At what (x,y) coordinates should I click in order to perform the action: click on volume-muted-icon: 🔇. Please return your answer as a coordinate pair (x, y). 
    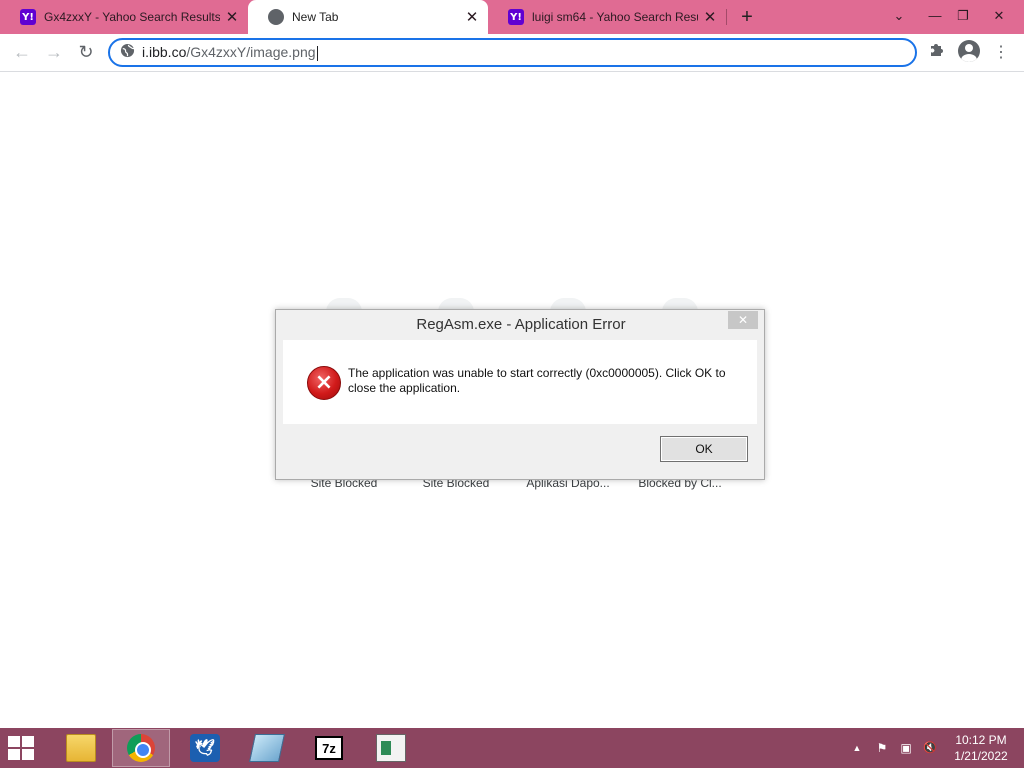
    Looking at the image, I should click on (930, 748).